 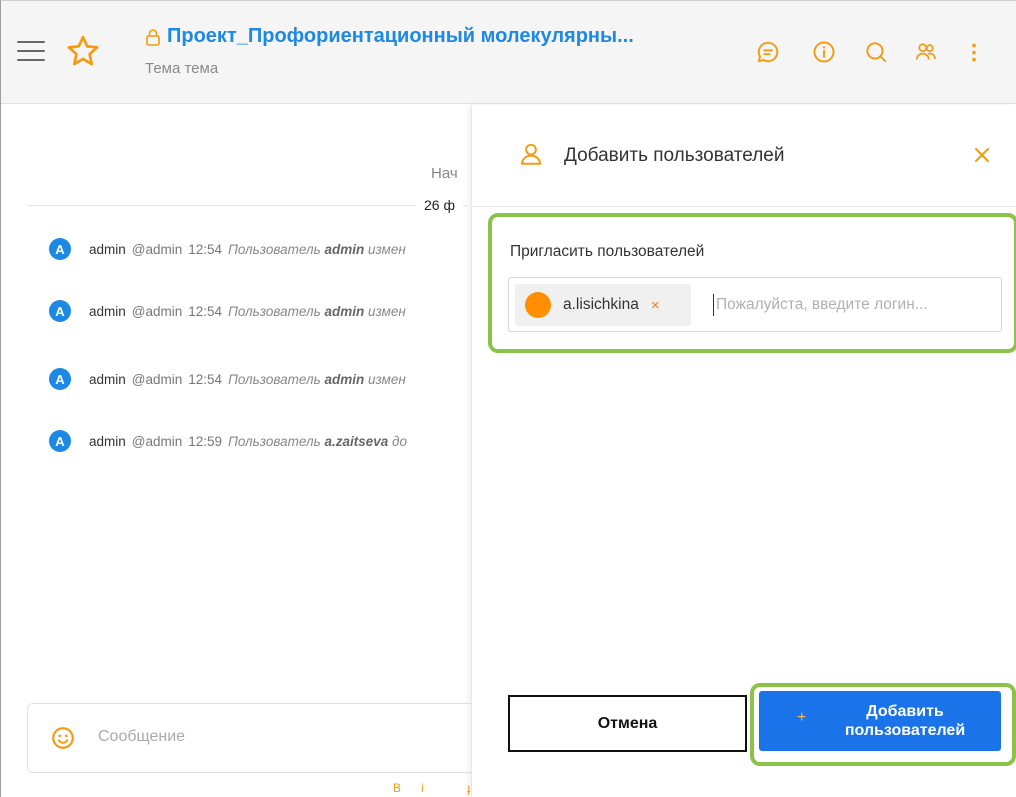 What do you see at coordinates (857, 305) in the screenshot?
I see `user-login-input` at bounding box center [857, 305].